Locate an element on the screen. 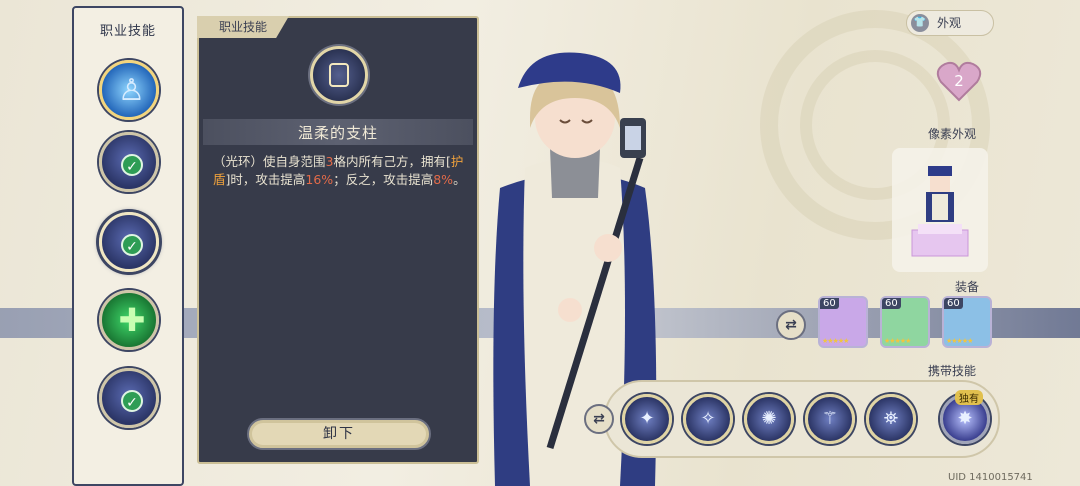 This screenshot has height=486, width=1080. equipment-slot-2: 60 ★★★★★ is located at coordinates (905, 322).